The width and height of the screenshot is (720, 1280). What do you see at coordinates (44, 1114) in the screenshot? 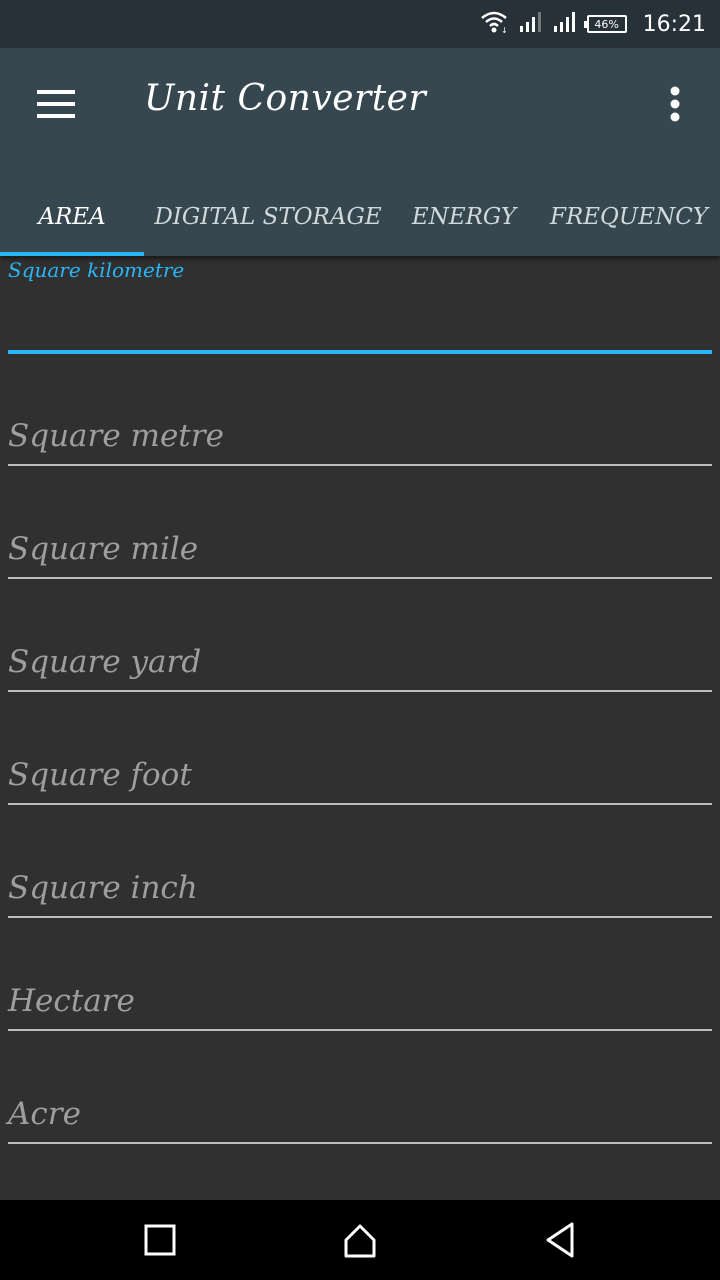
I see `field-hint: Acre` at bounding box center [44, 1114].